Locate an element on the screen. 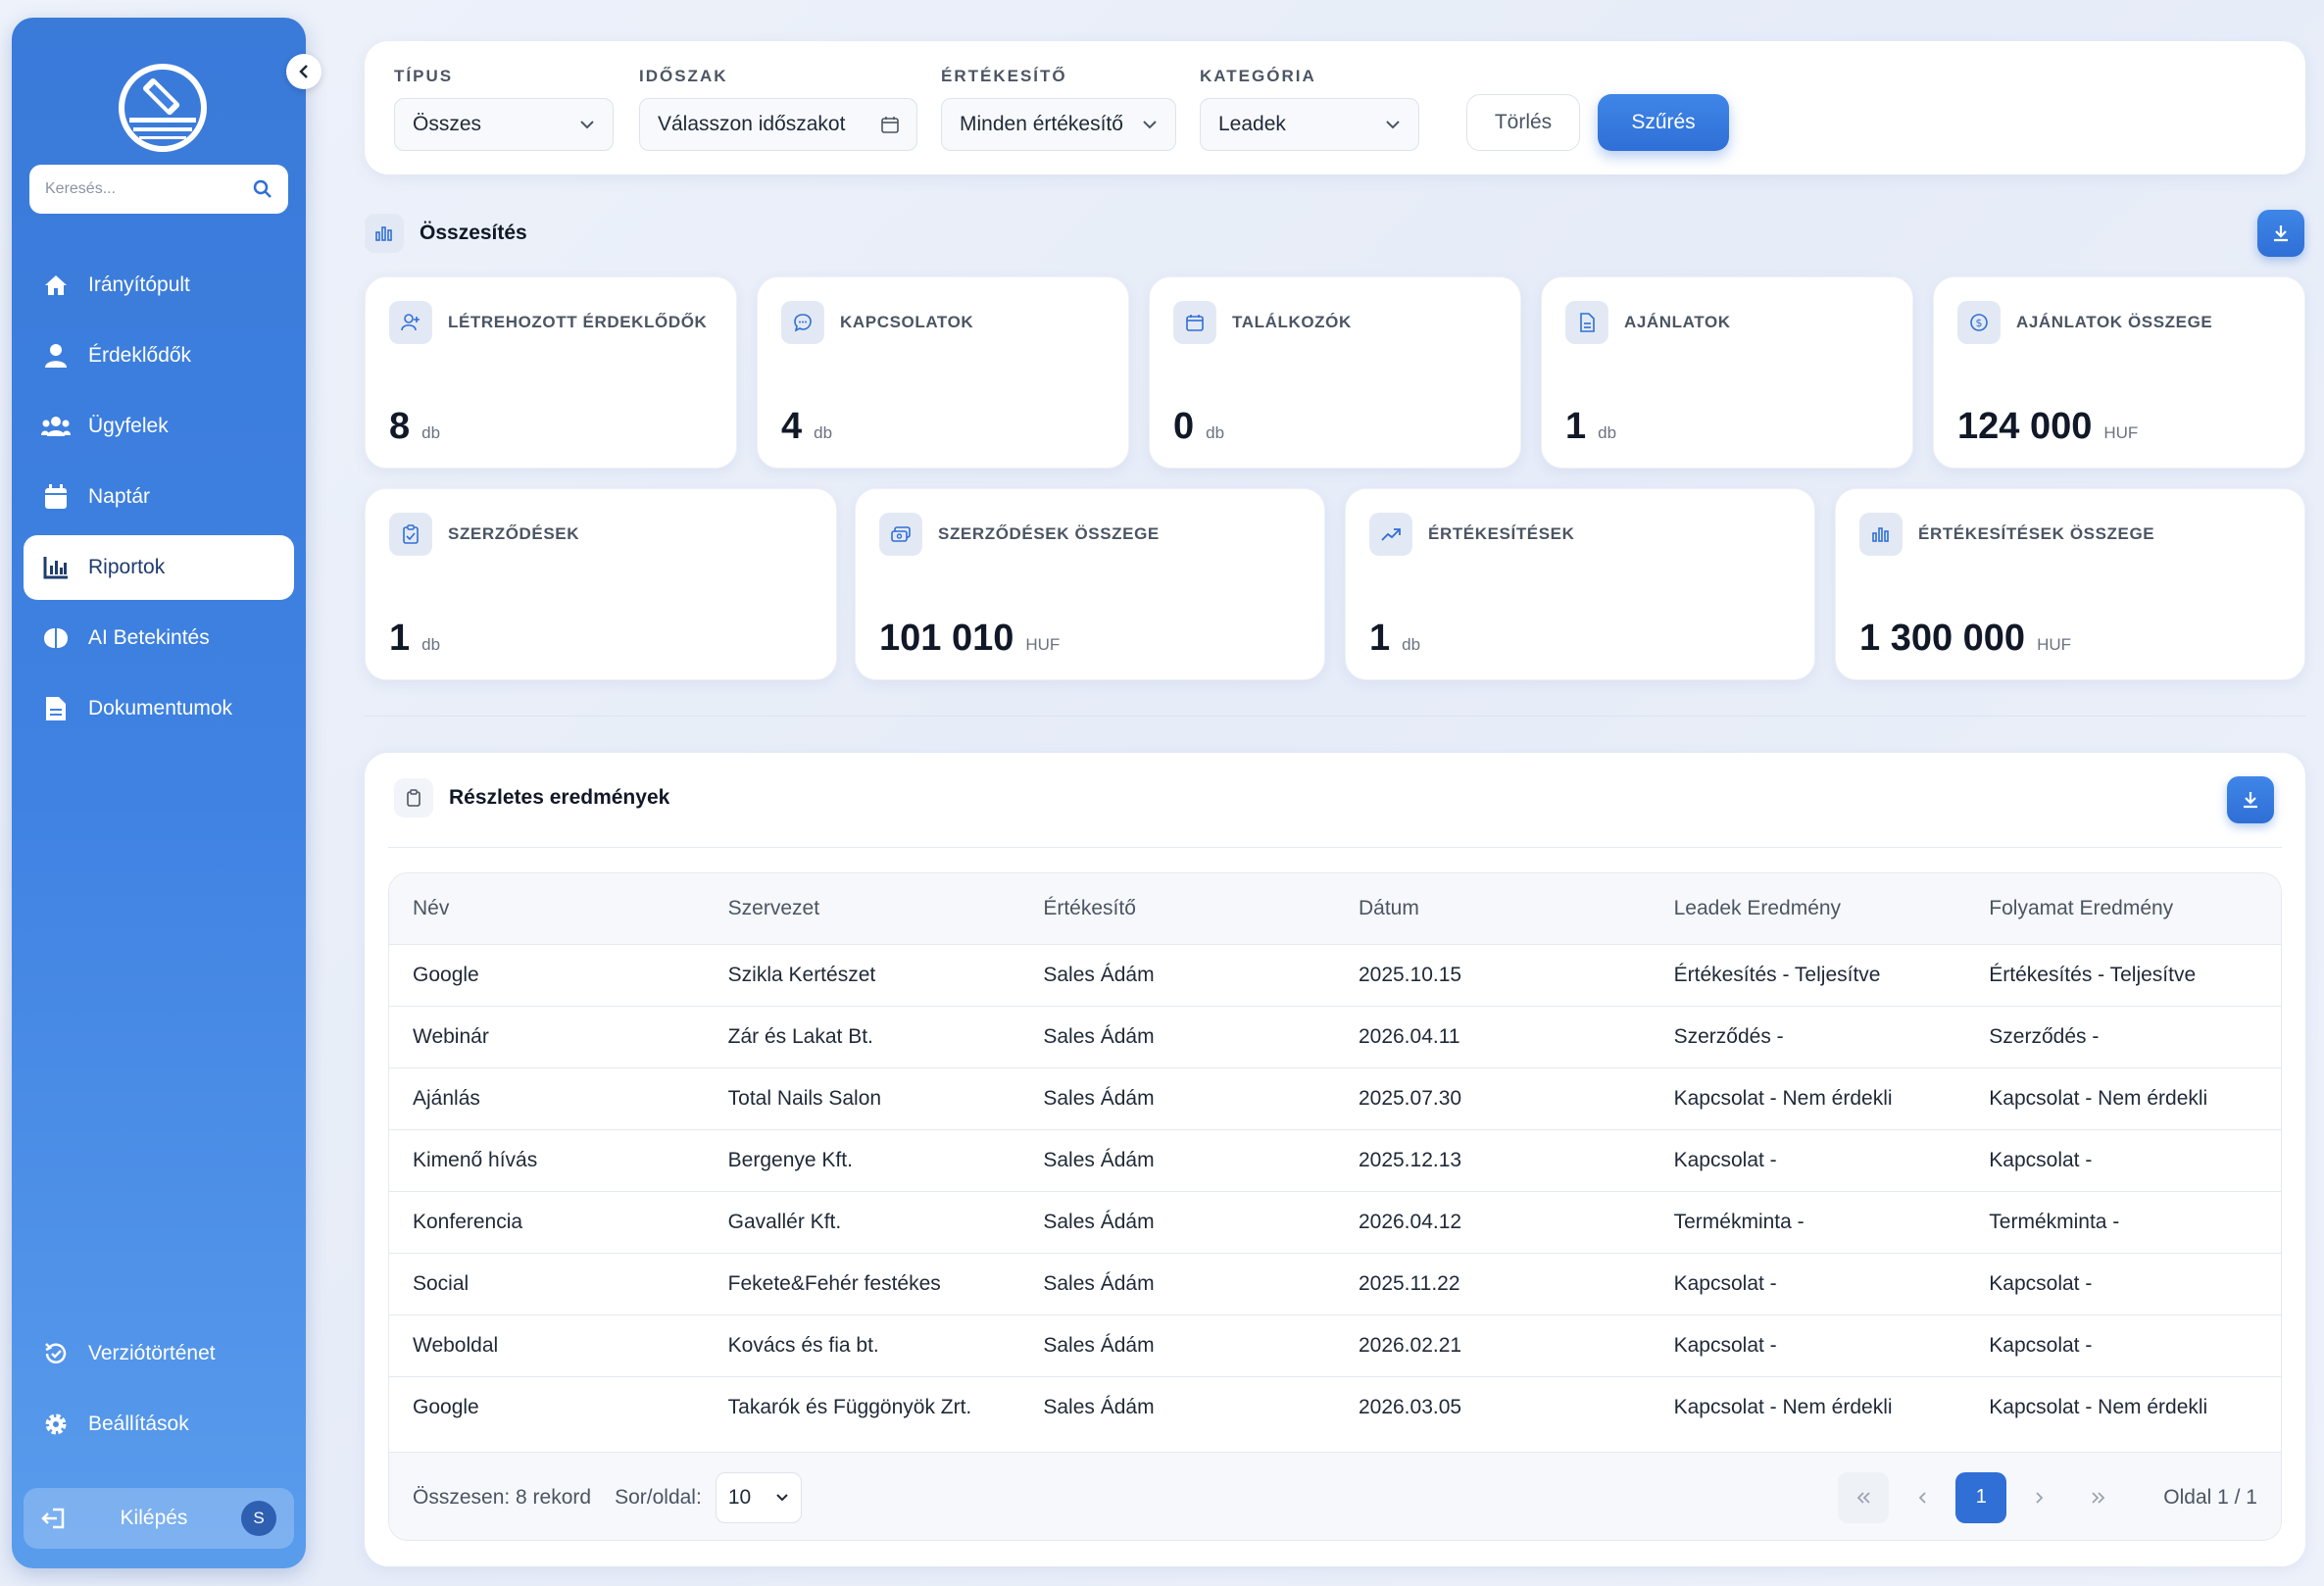 This screenshot has height=1586, width=2324. page-button-current: 1 is located at coordinates (1981, 1497).